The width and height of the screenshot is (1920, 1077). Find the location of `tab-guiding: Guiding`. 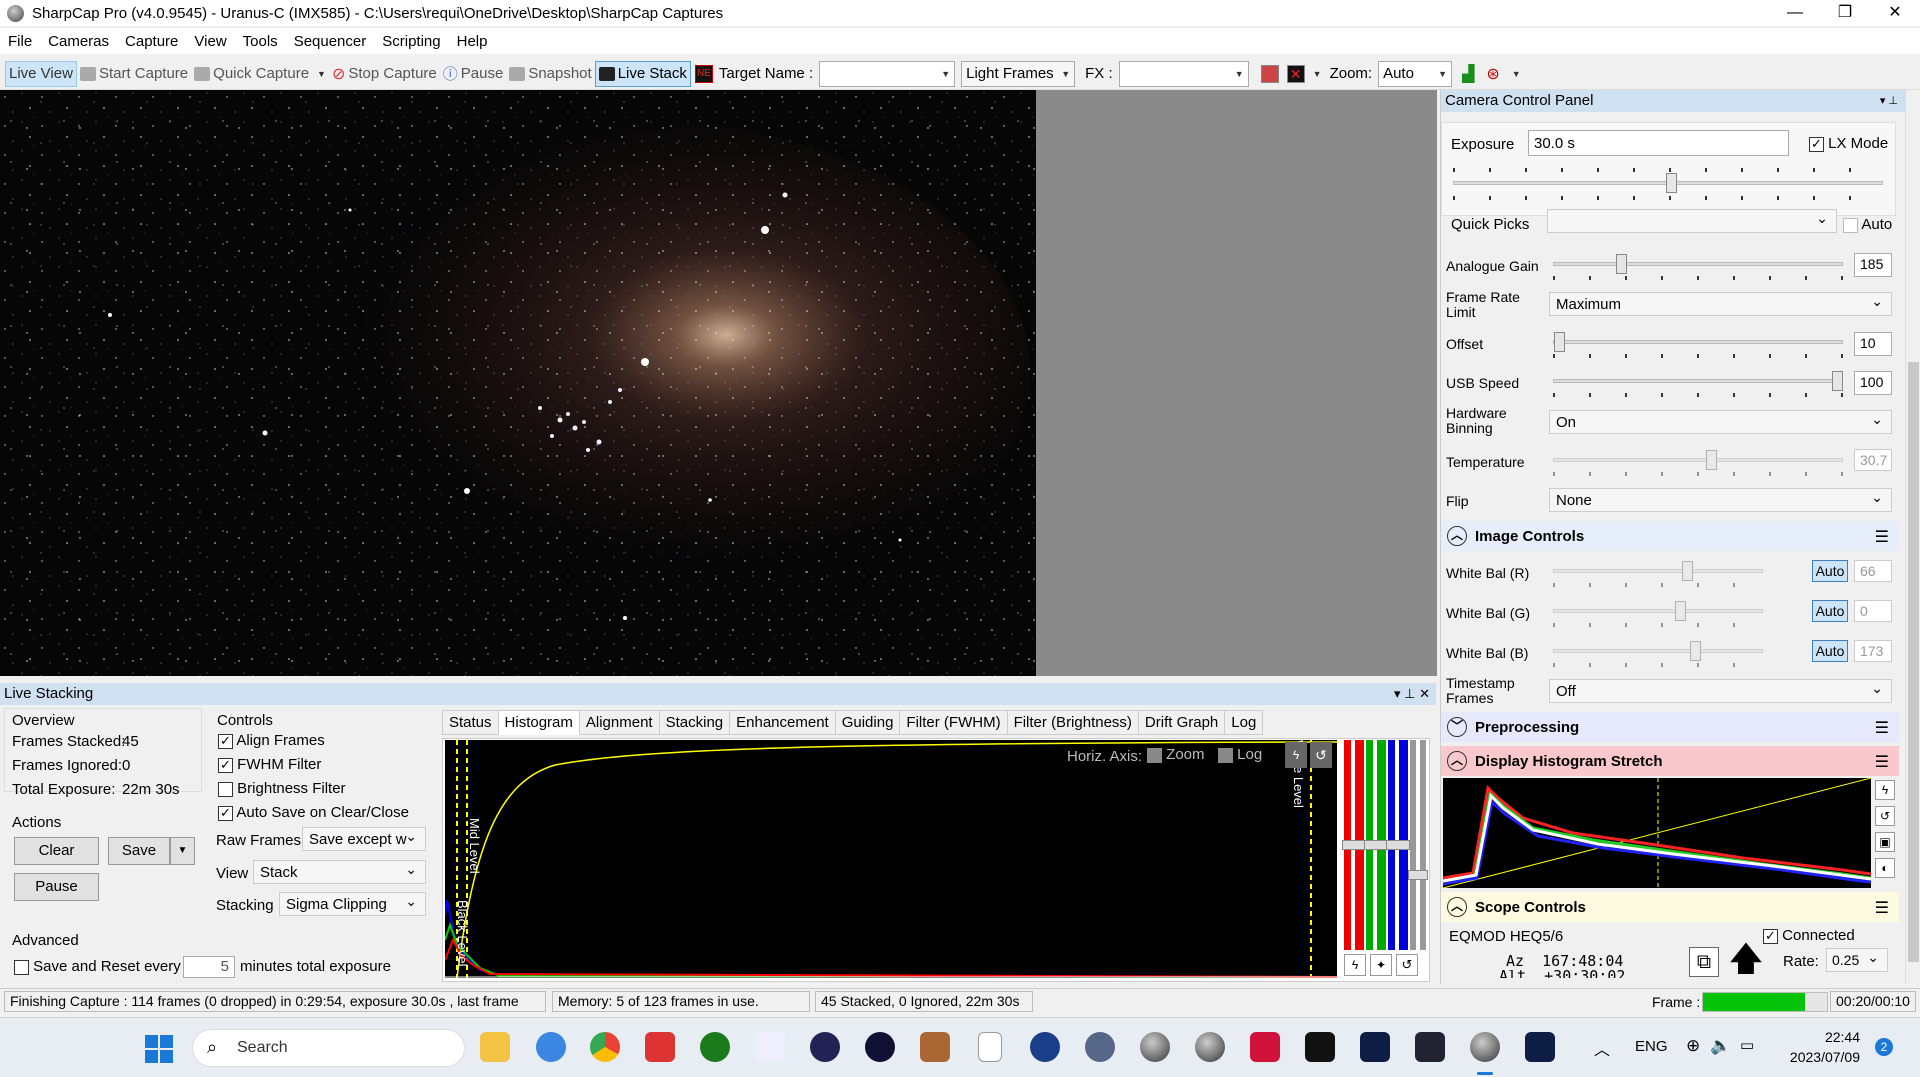

tab-guiding: Guiding is located at coordinates (867, 722).